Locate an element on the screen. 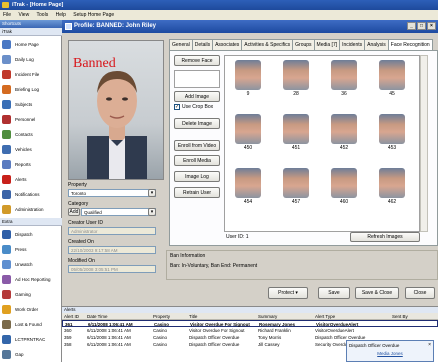 This screenshot has height=362, width=438. sidebar-item-gap: Gap is located at coordinates (31, 354).